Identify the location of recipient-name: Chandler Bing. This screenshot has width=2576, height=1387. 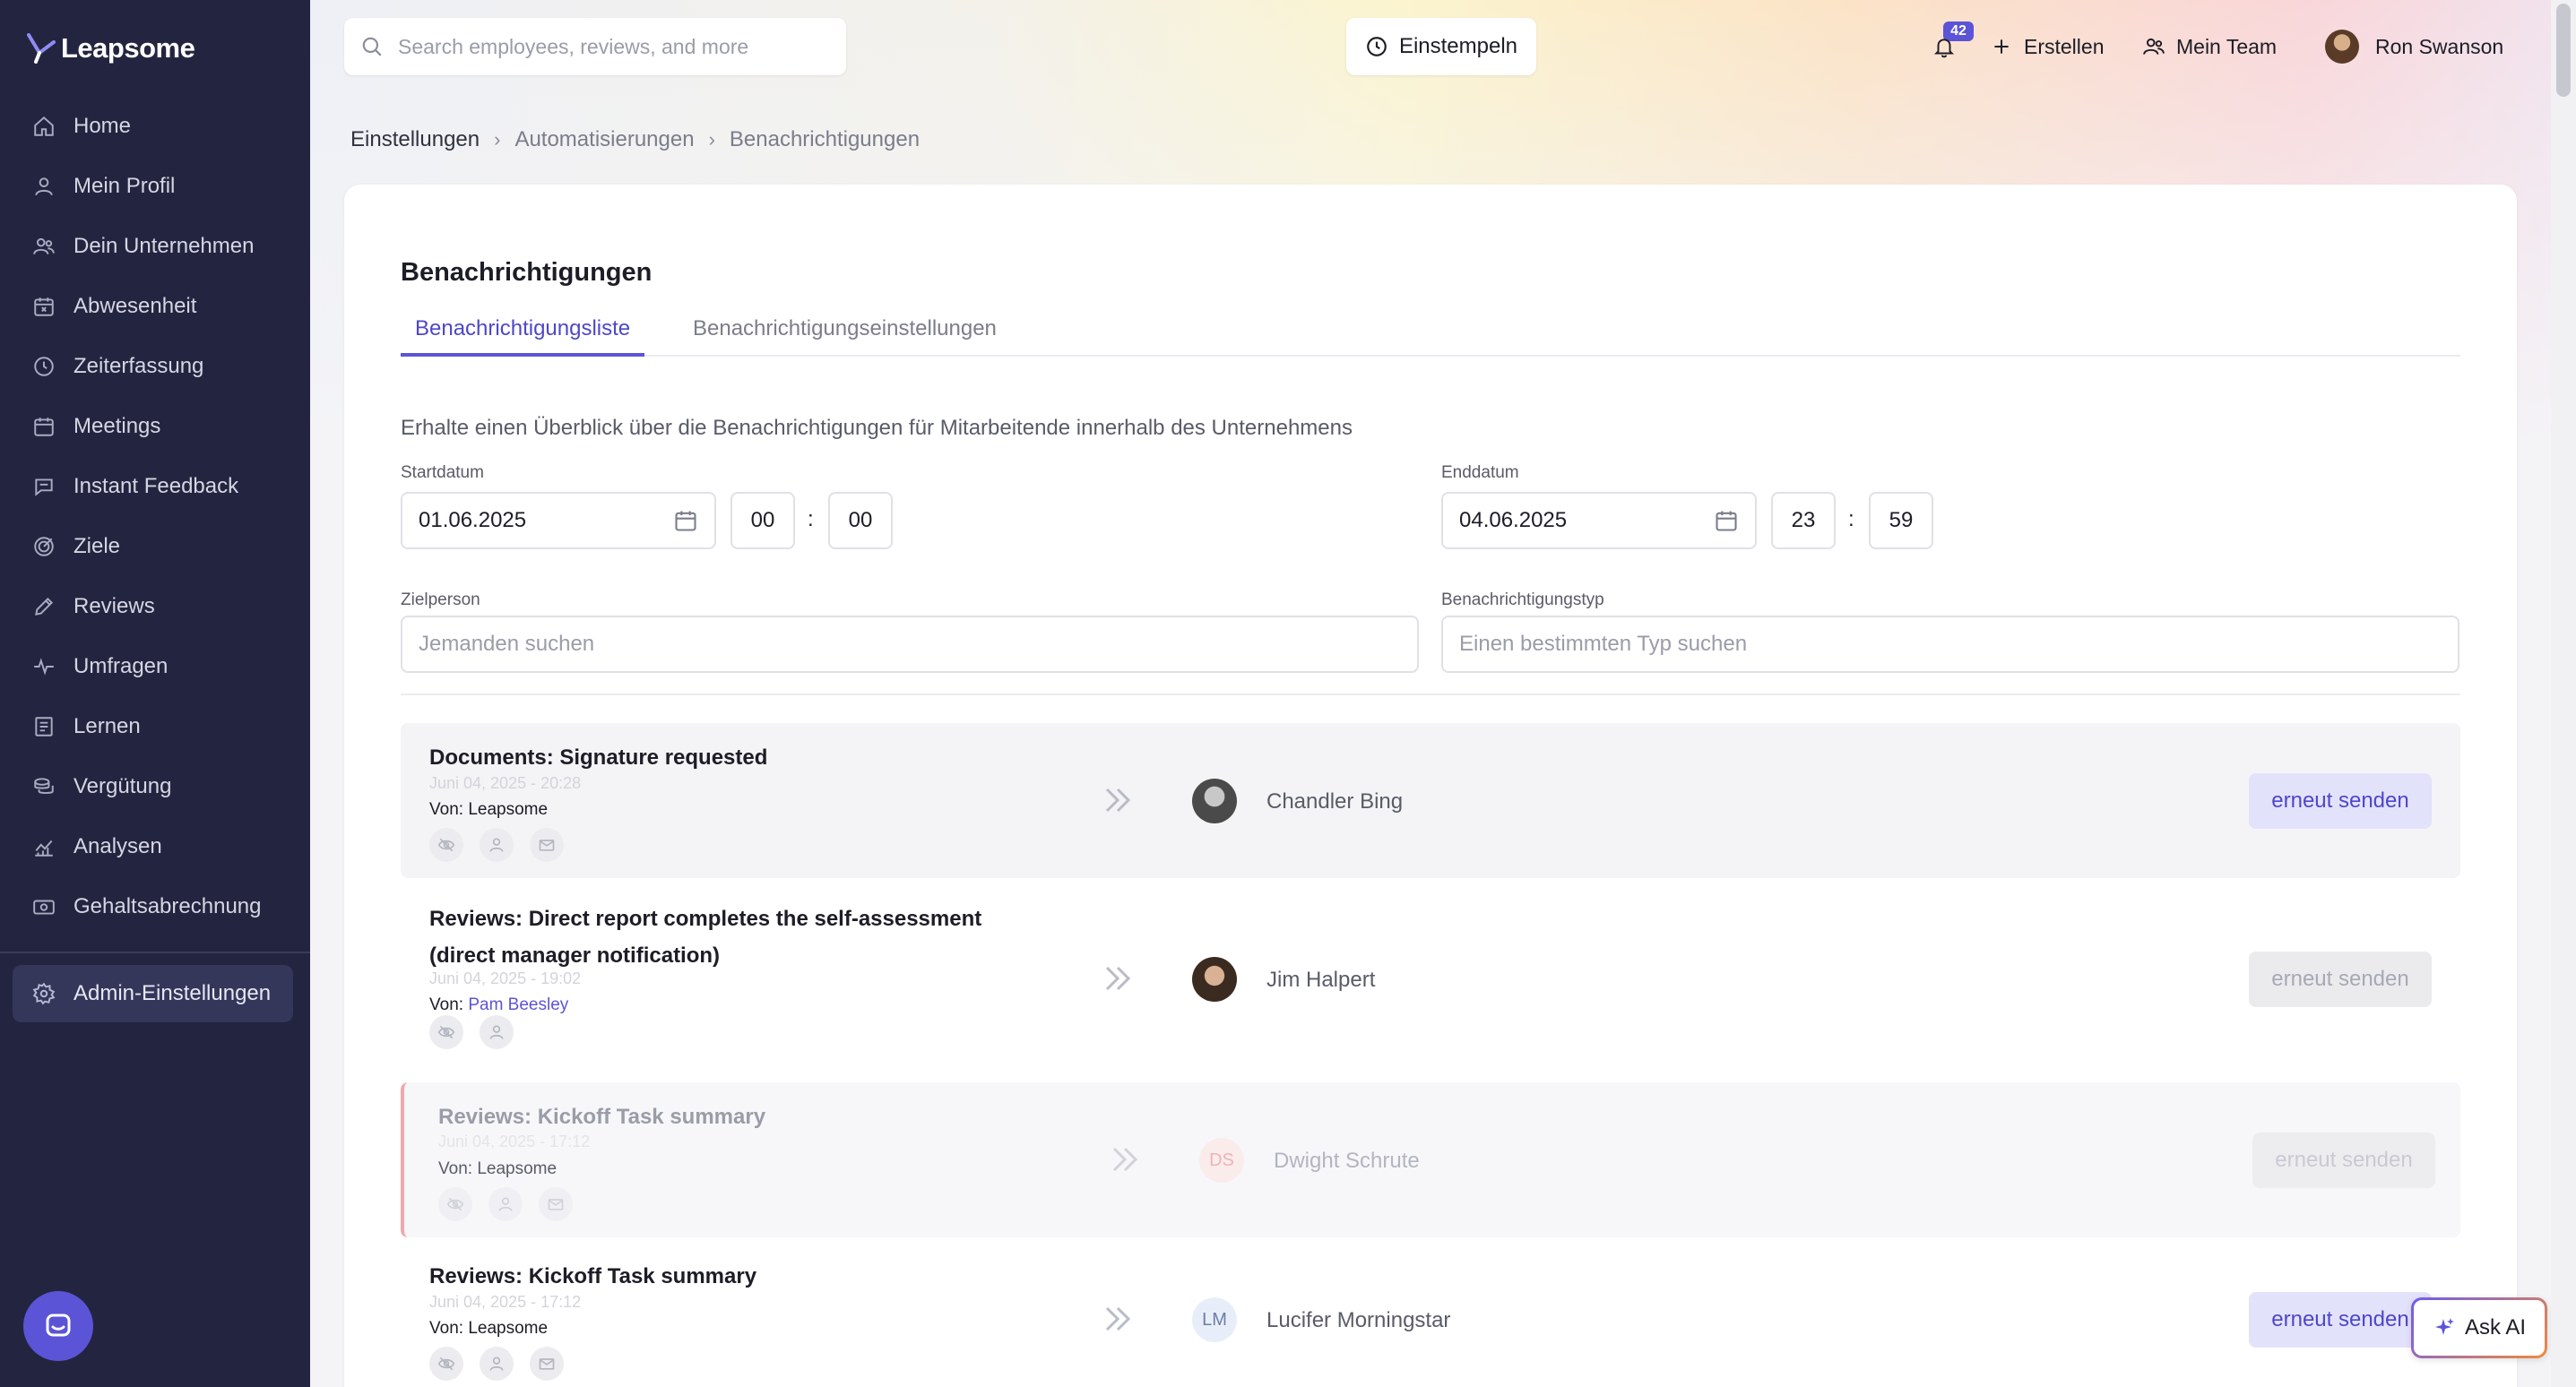
(1335, 801).